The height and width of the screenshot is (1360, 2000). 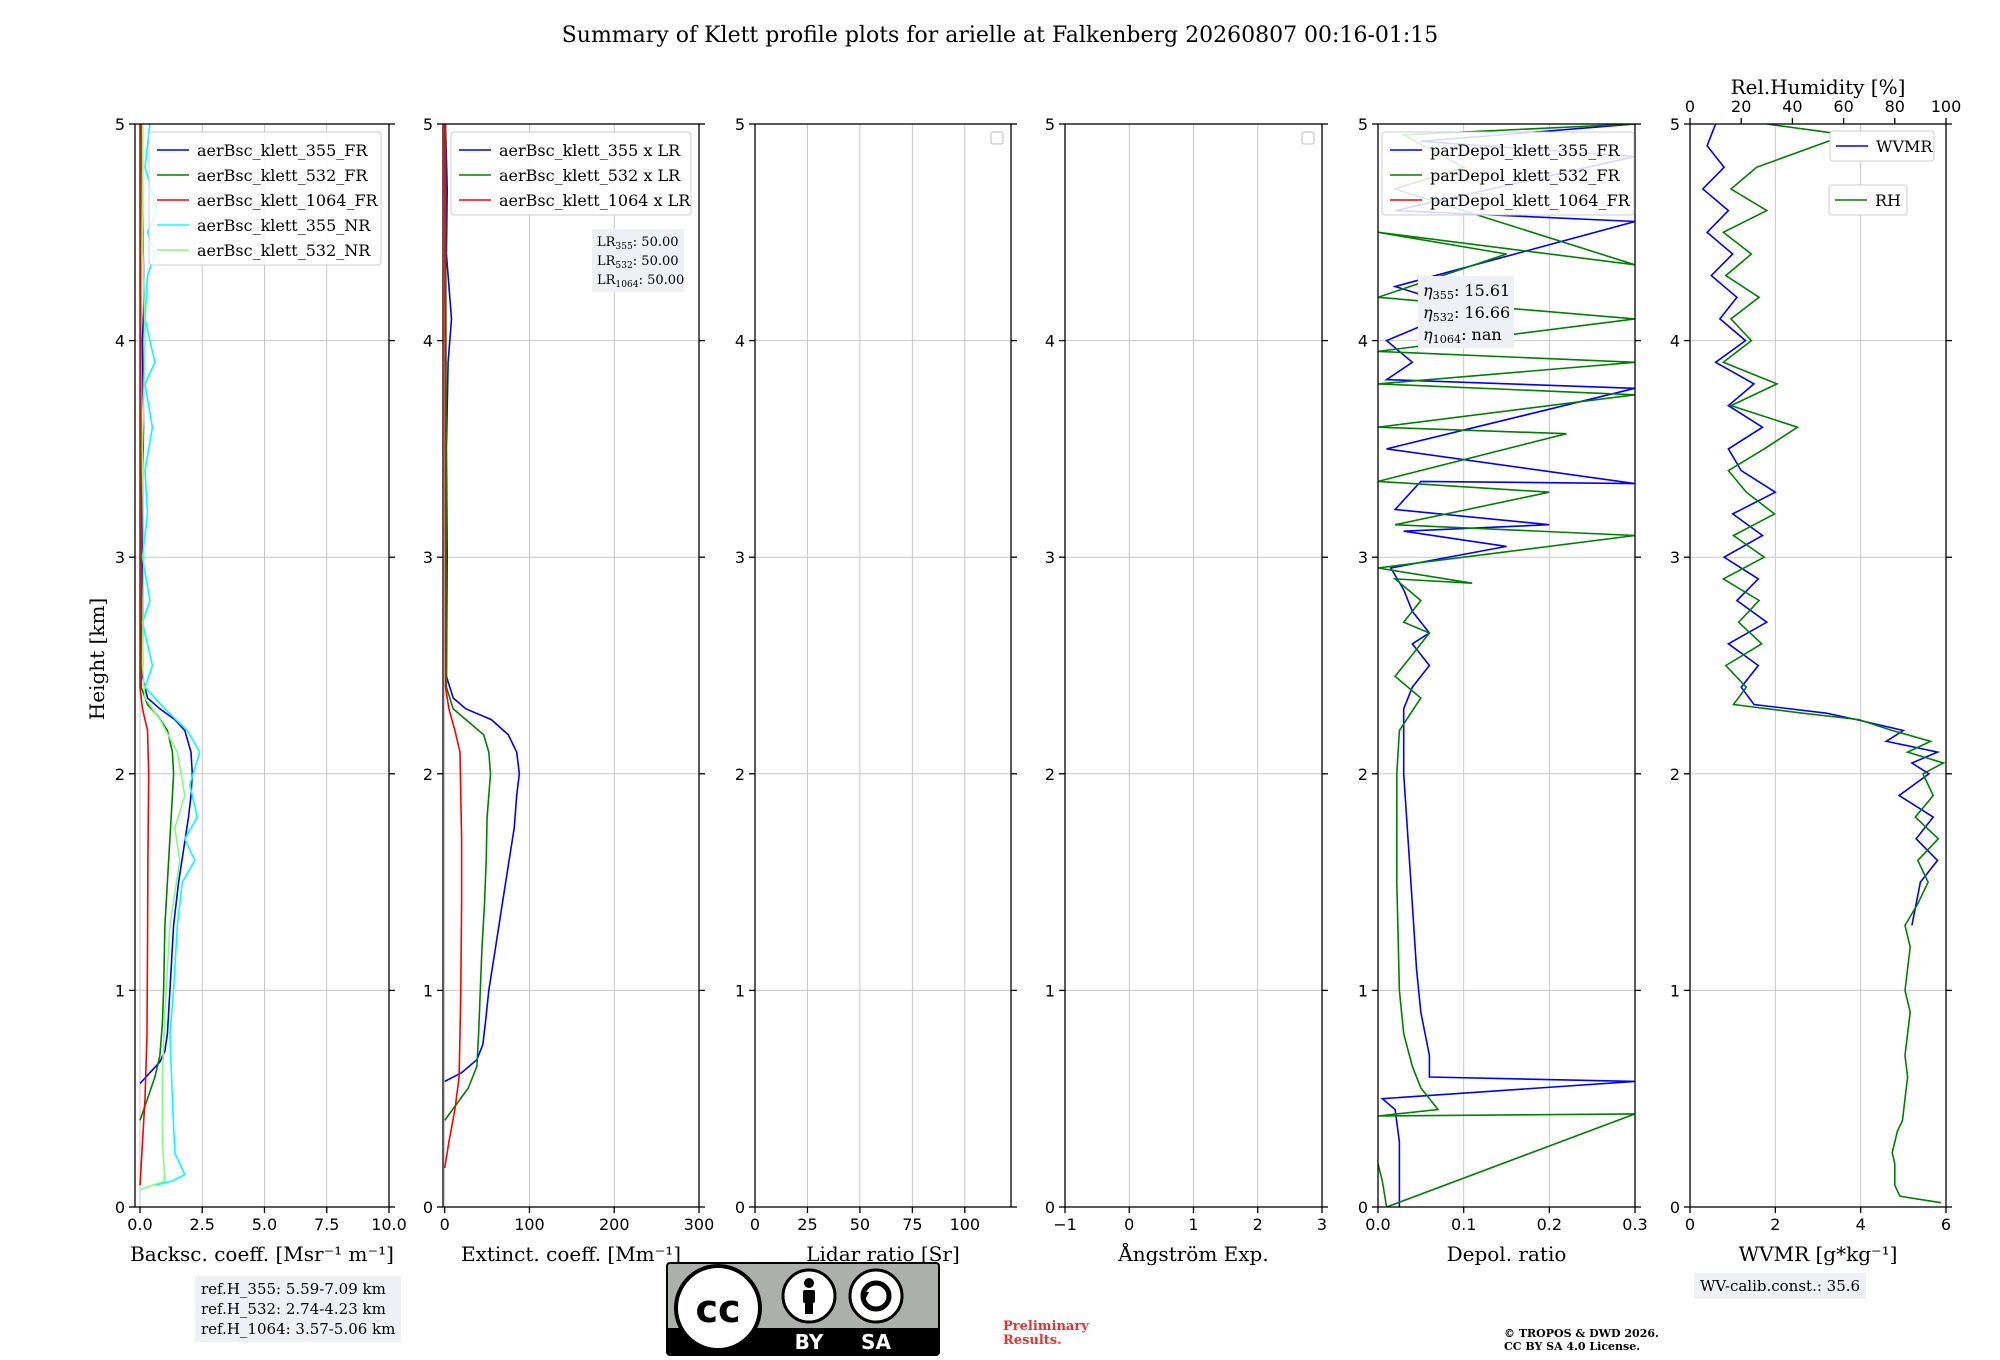 What do you see at coordinates (264, 1224) in the screenshot?
I see `x-tick-label: 5.0` at bounding box center [264, 1224].